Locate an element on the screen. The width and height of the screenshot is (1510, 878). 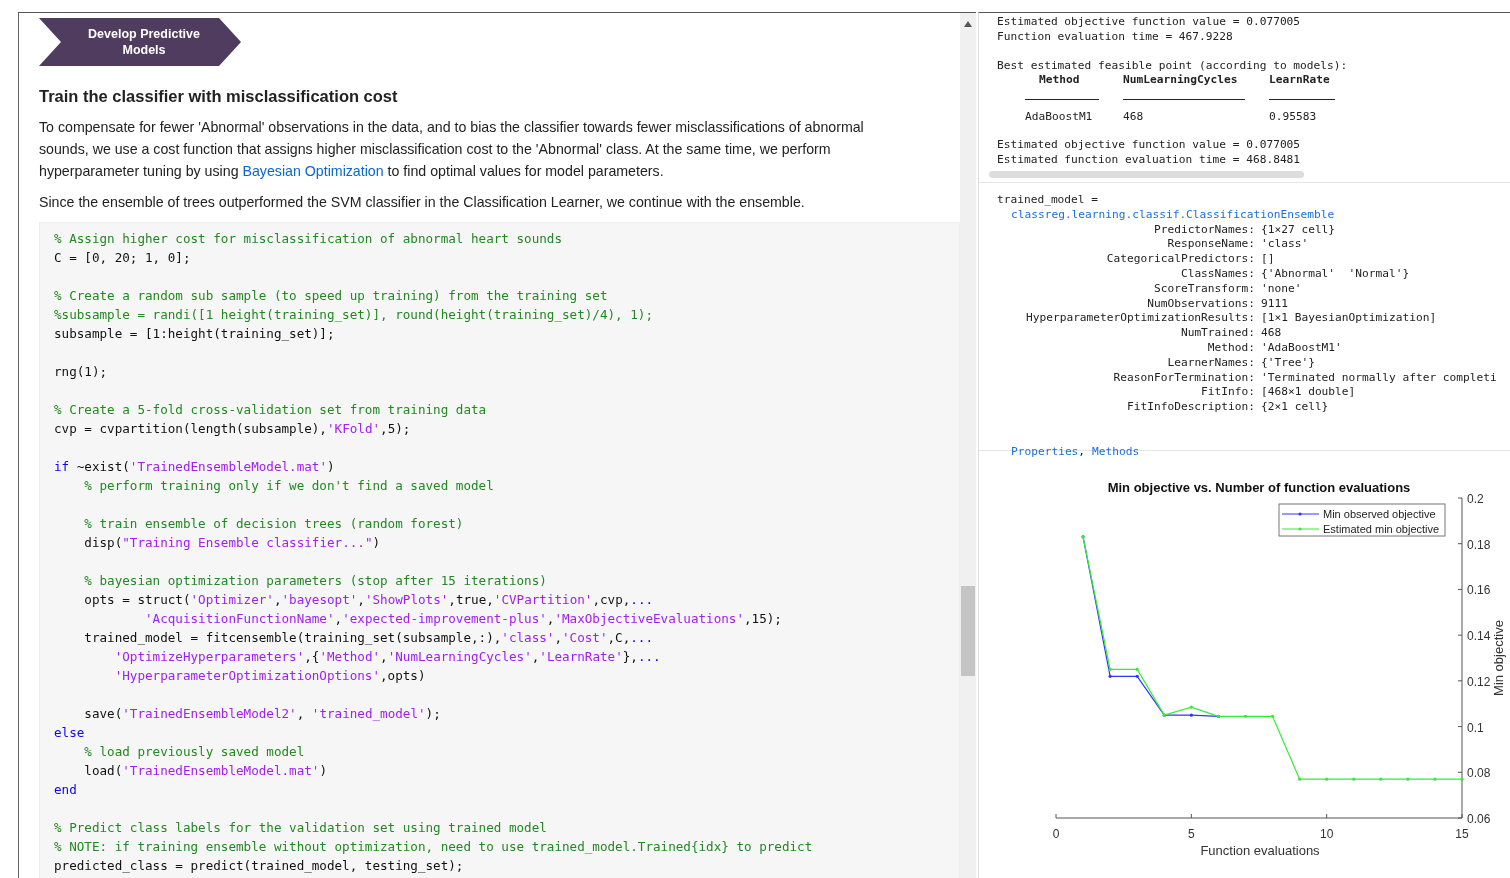
horizontal-scrollbar is located at coordinates (1146, 174).